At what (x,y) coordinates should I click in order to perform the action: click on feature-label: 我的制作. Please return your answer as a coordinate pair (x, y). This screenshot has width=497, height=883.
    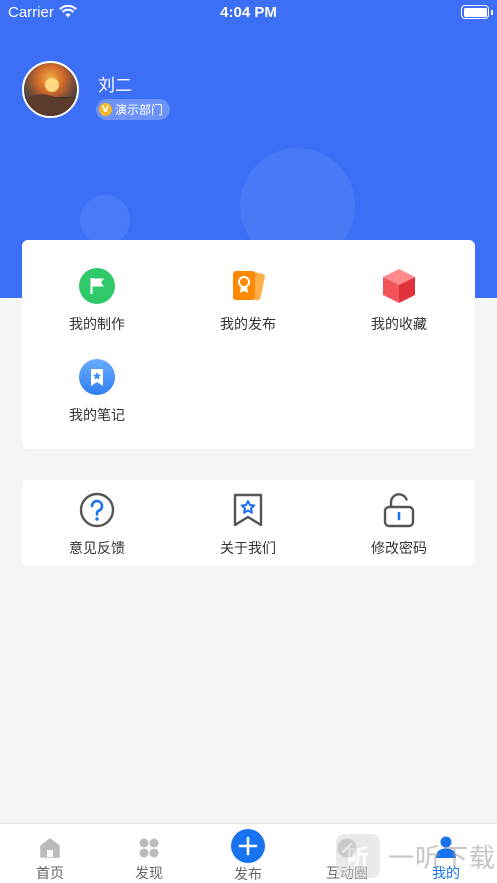
    Looking at the image, I should click on (97, 325).